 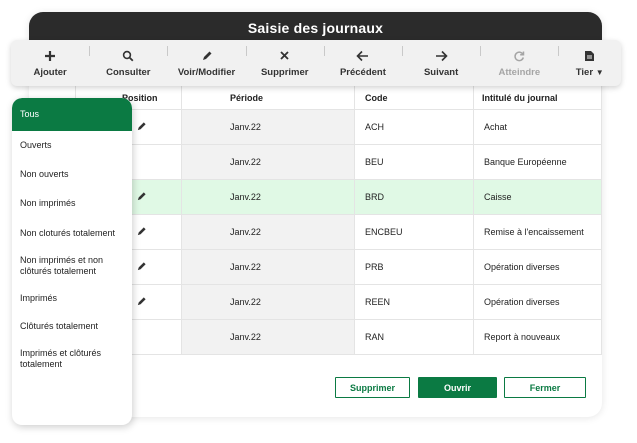 What do you see at coordinates (284, 72) in the screenshot?
I see `delete-button-label: Supprimer` at bounding box center [284, 72].